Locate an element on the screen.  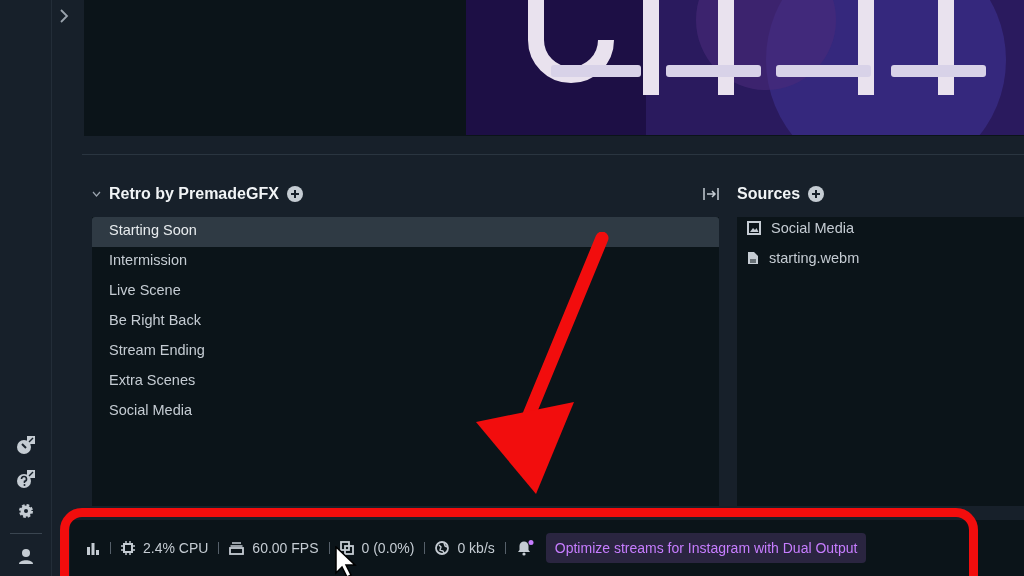
chevron-icon is located at coordinates (64, 16).